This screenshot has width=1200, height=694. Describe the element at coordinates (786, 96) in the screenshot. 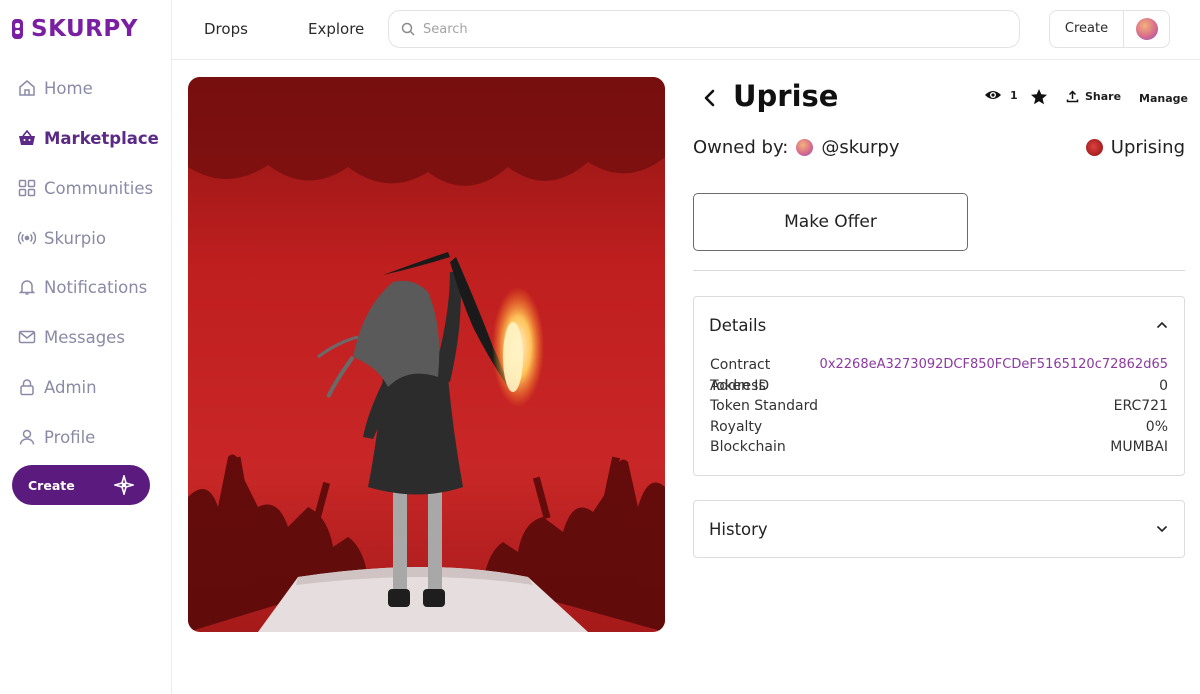

I see `nft-title: Uprise` at that location.